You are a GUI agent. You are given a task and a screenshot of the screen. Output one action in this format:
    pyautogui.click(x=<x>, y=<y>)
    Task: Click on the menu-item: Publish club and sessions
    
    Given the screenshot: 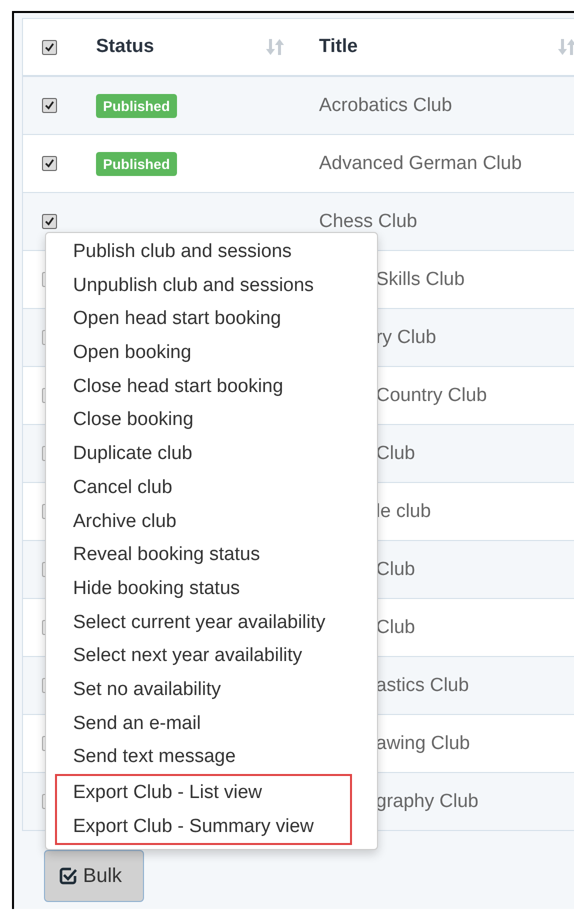 What is the action you would take?
    pyautogui.click(x=211, y=252)
    